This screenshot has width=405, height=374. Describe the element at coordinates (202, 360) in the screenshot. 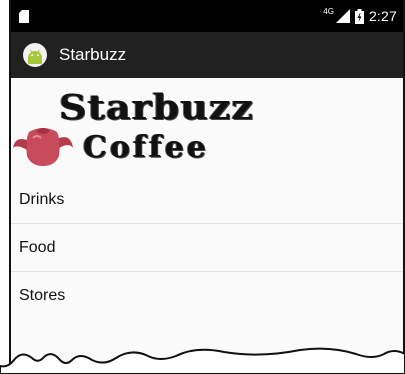

I see `torn-edge-decoration` at that location.